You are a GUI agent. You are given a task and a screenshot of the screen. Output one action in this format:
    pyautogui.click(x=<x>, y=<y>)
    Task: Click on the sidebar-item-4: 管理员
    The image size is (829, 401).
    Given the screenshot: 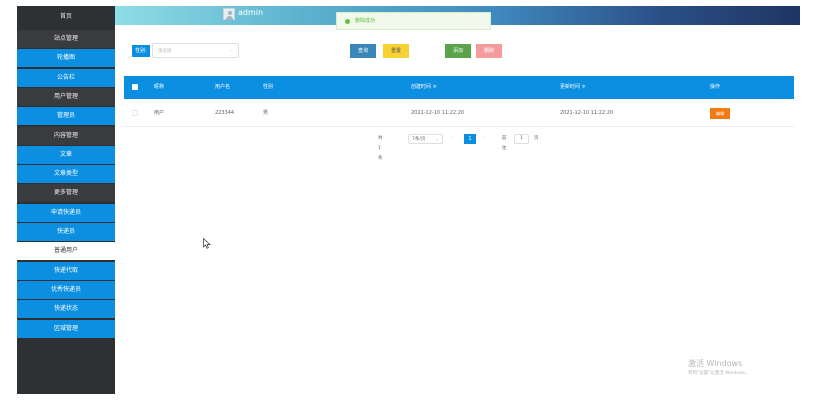 What is the action you would take?
    pyautogui.click(x=66, y=116)
    